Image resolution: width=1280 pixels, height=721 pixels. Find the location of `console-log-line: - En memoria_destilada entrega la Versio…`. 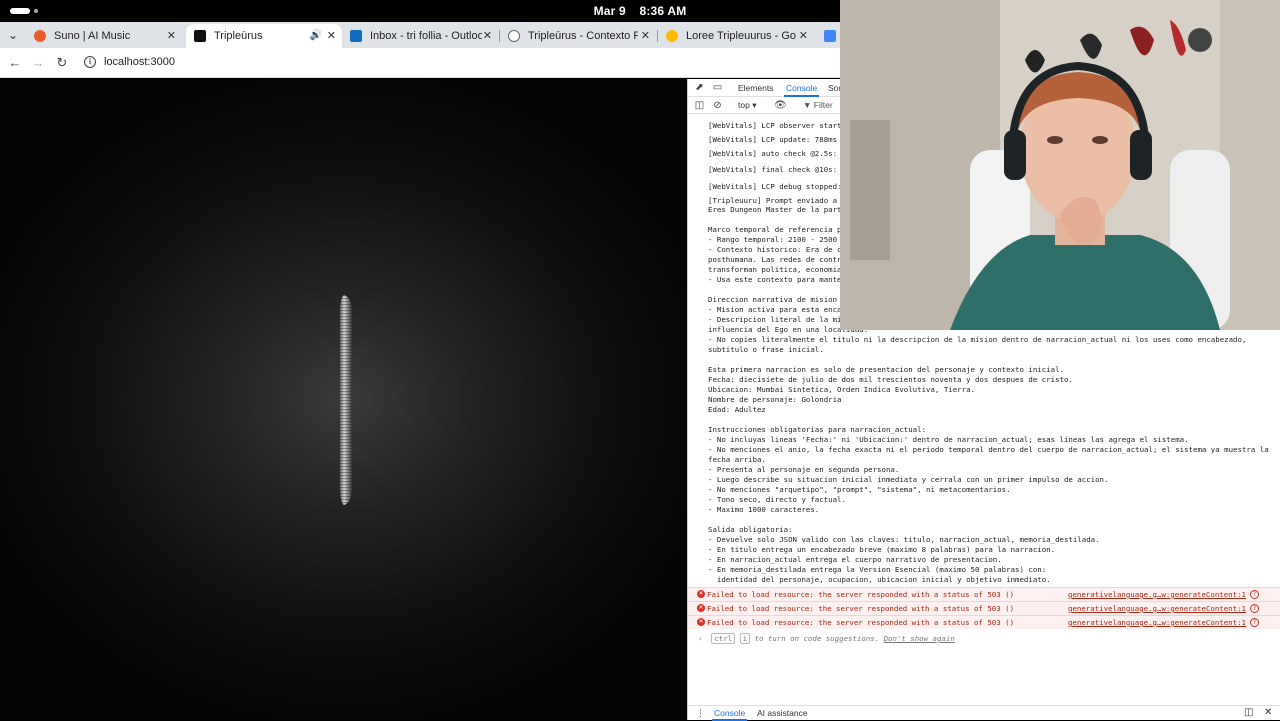

console-log-line: - En memoria_destilada entrega la Versio… is located at coordinates (877, 569).